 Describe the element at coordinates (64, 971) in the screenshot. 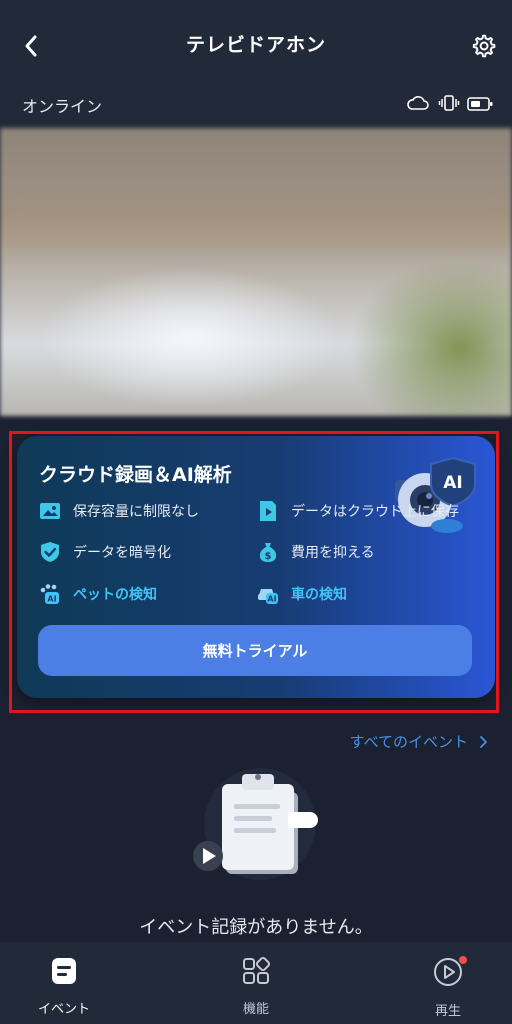

I see `event-list-icon` at that location.